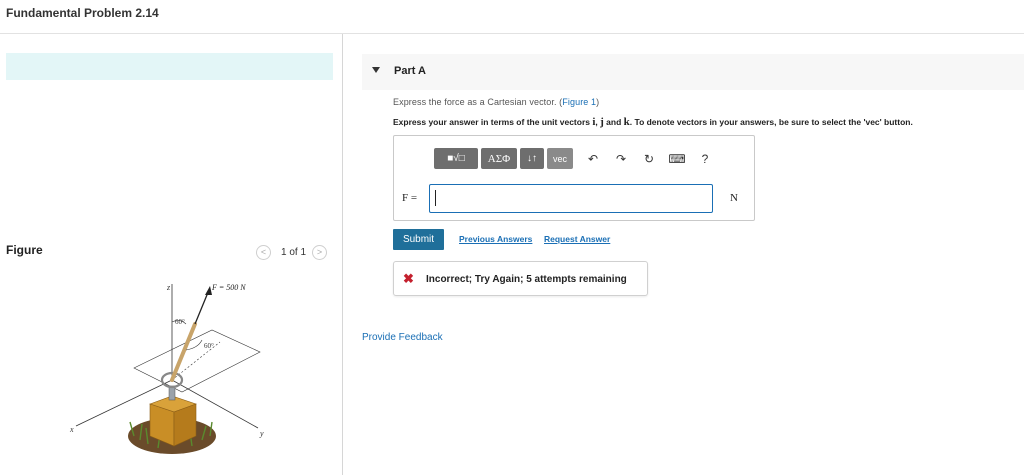 The image size is (1024, 475). What do you see at coordinates (209, 346) in the screenshot?
I see `angle-y-label: 60°` at bounding box center [209, 346].